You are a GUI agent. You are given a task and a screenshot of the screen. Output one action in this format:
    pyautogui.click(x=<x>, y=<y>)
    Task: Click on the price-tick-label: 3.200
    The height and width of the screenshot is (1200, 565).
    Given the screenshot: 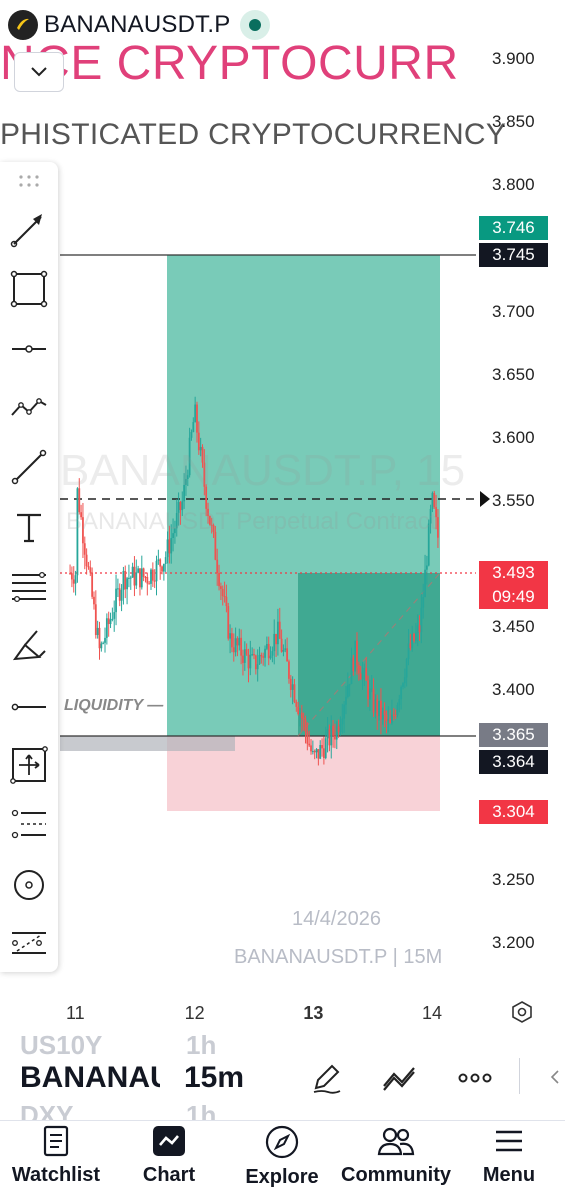 What is the action you would take?
    pyautogui.click(x=513, y=942)
    